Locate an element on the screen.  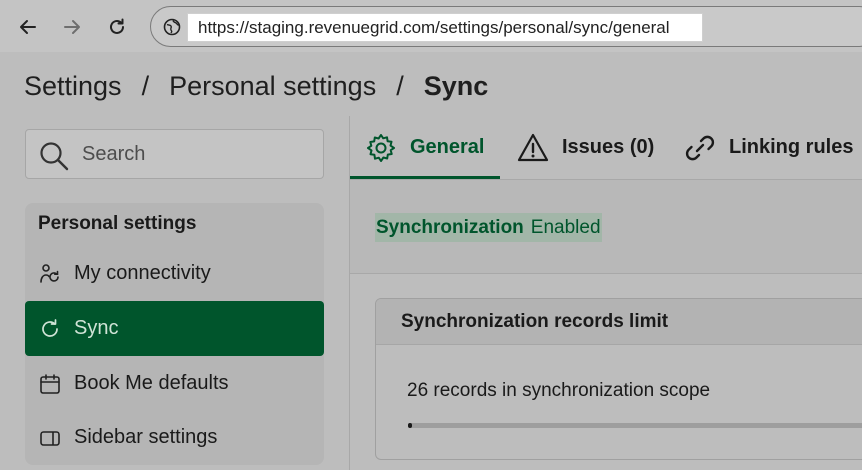
calendar-icon is located at coordinates (50, 384).